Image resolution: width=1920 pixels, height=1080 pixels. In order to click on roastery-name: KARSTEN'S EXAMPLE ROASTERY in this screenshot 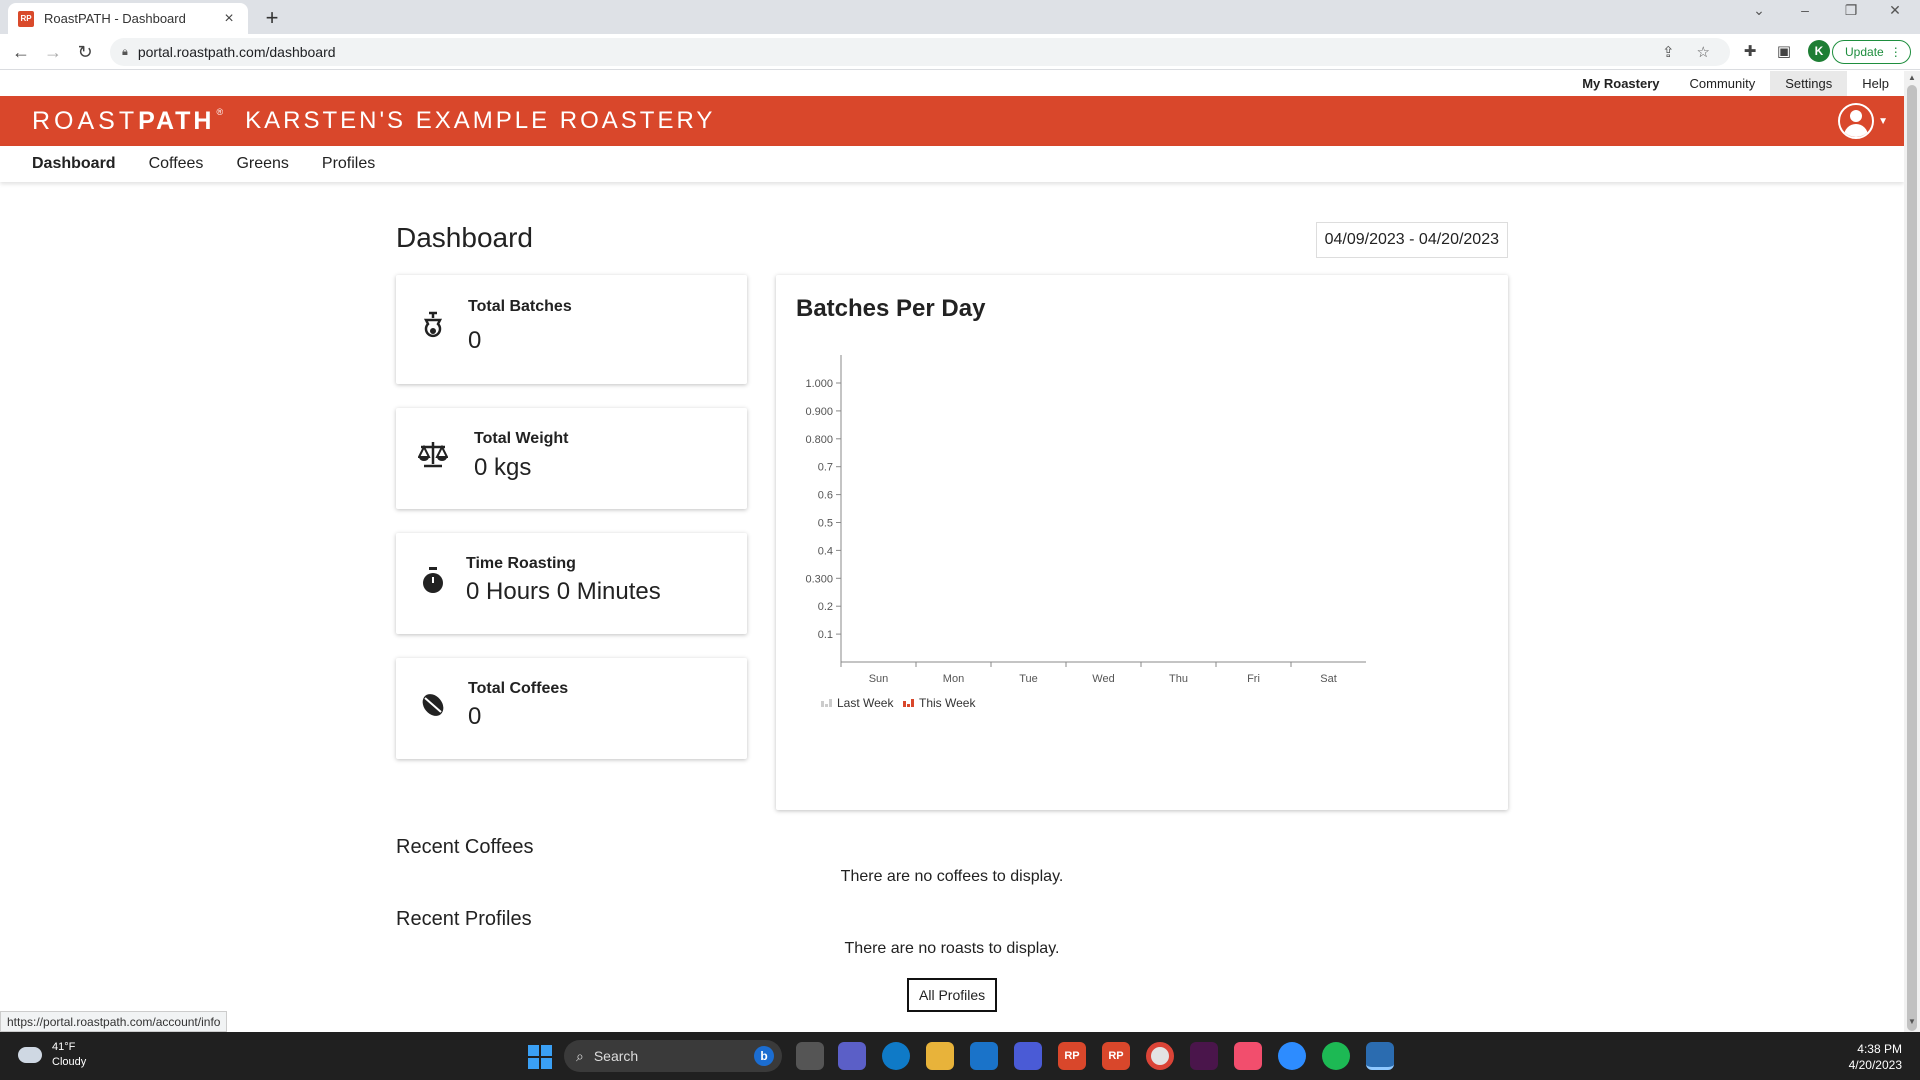, I will do `click(480, 120)`.